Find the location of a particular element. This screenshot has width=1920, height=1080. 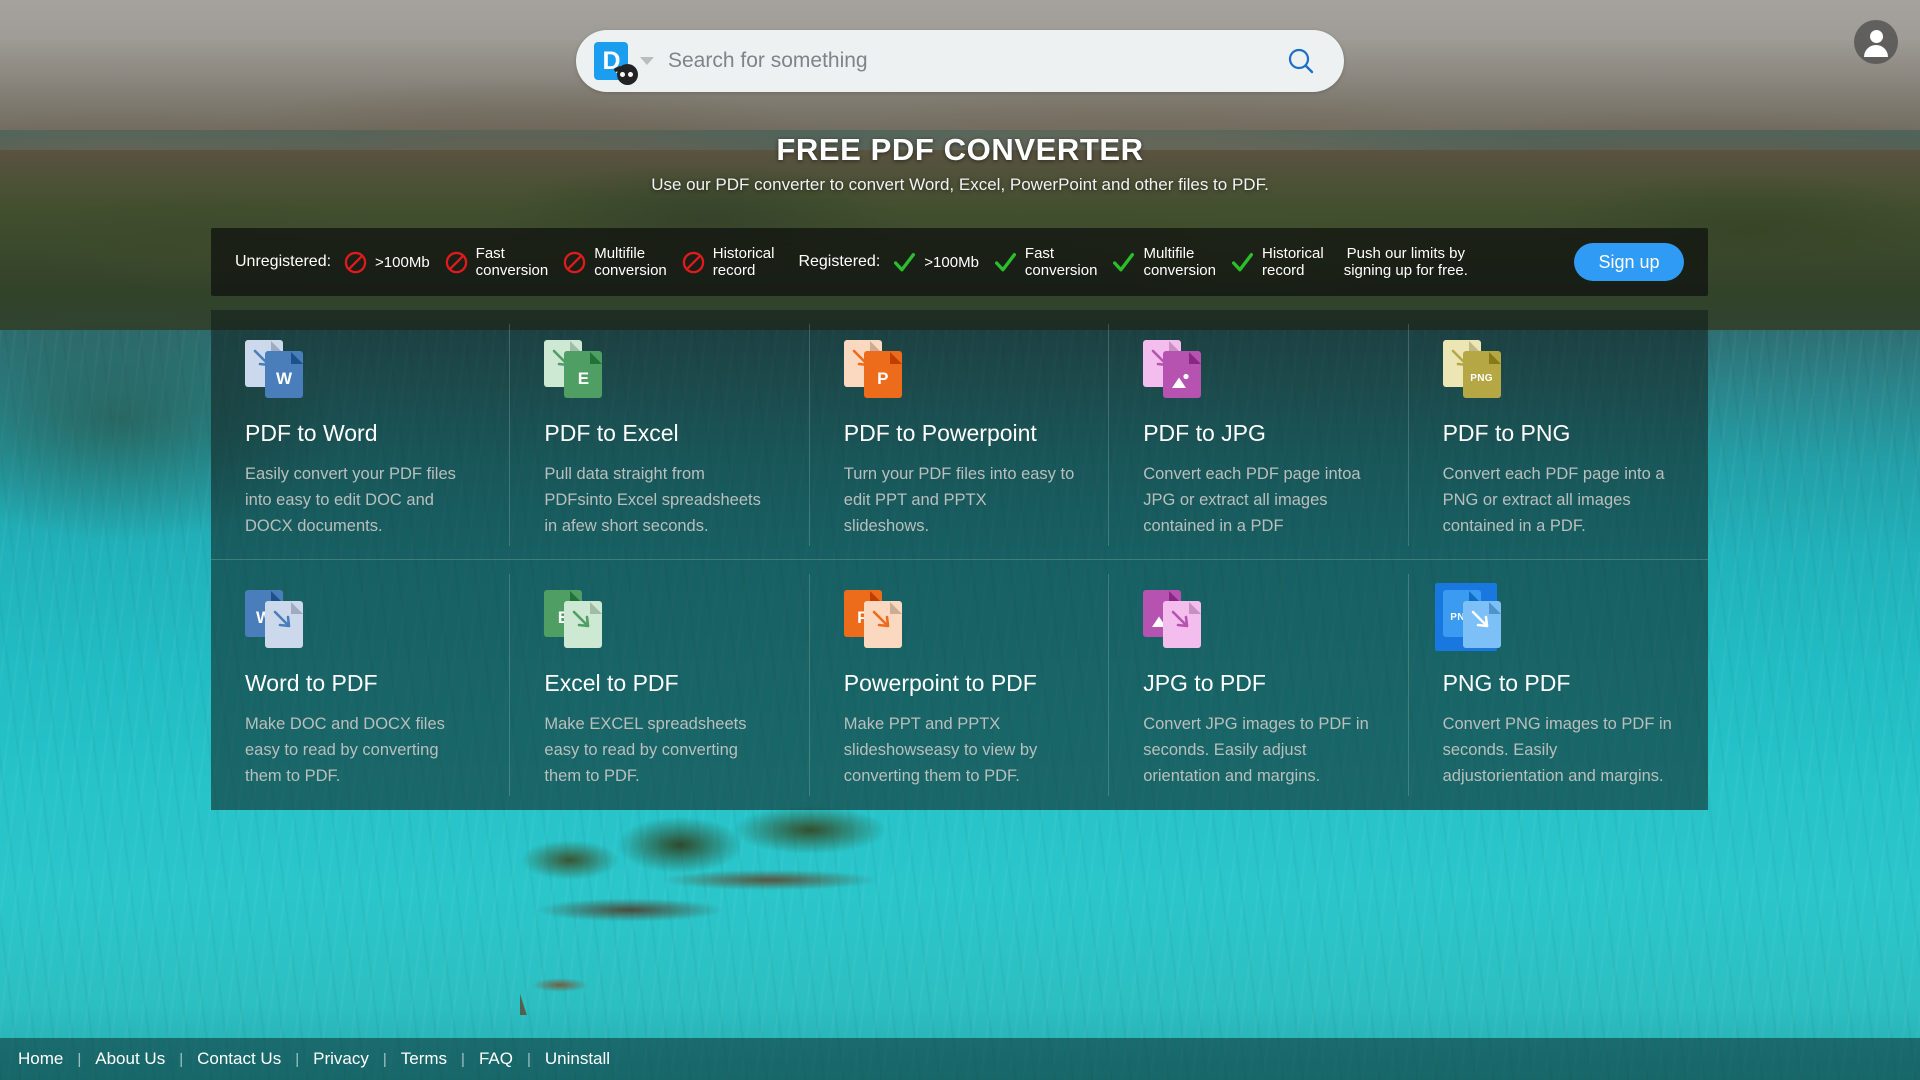

tool-card-title: Powerpoint to PDF is located at coordinates (940, 683).